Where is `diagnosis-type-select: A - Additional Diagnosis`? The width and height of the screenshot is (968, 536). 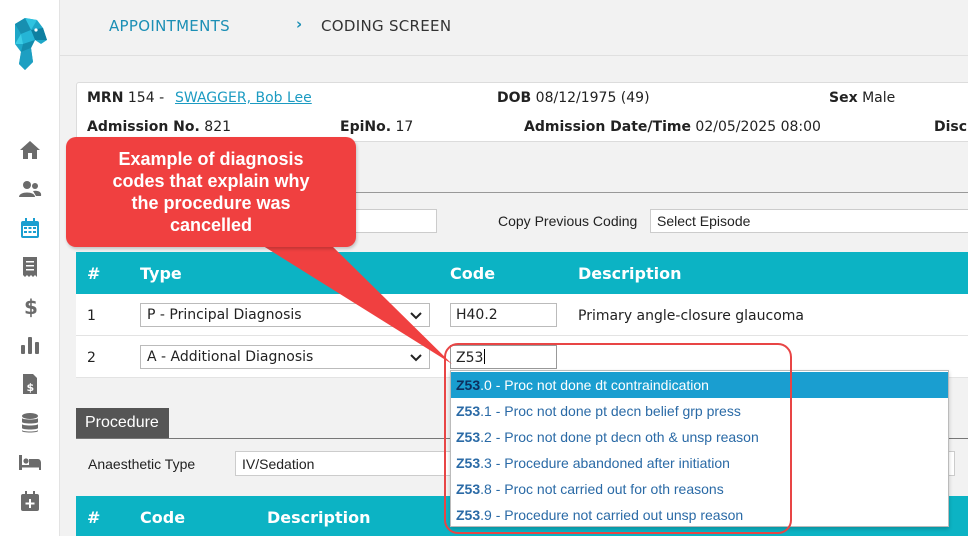 diagnosis-type-select: A - Additional Diagnosis is located at coordinates (285, 357).